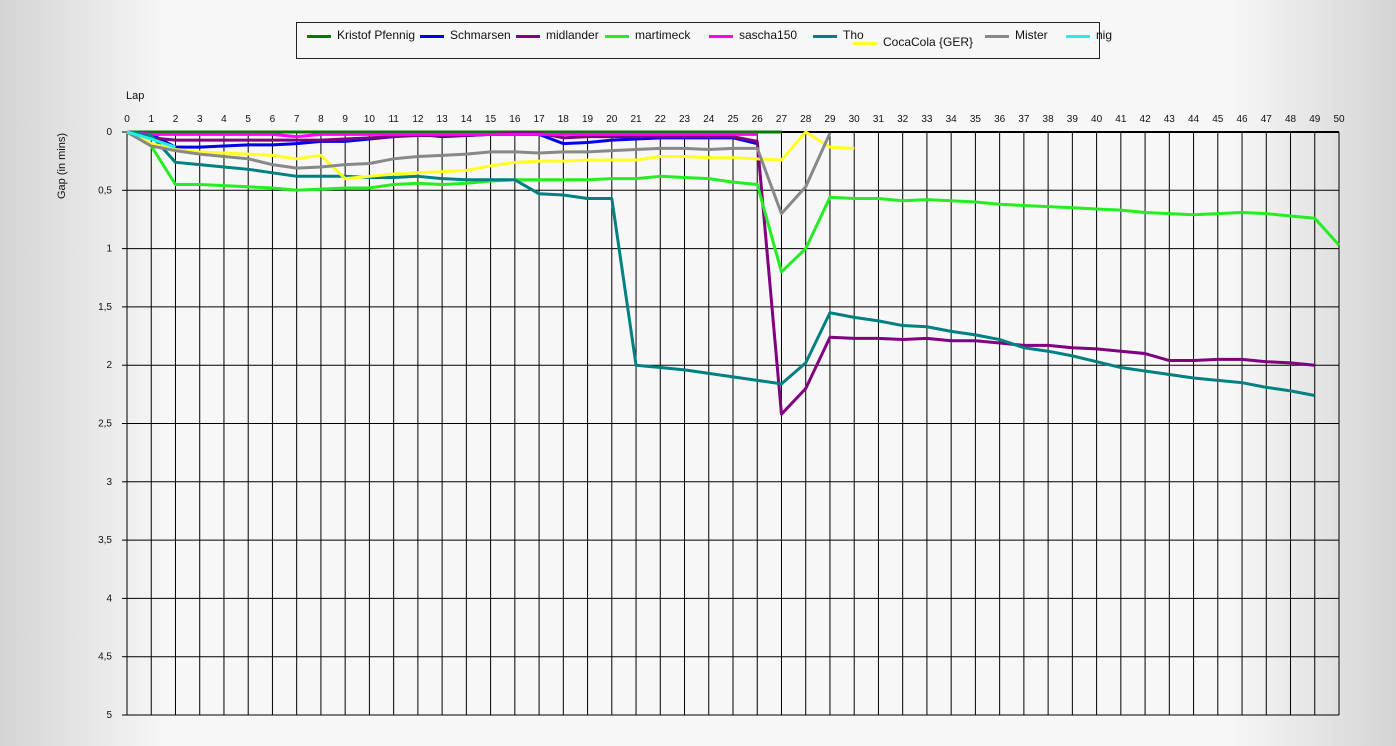  What do you see at coordinates (636, 119) in the screenshot?
I see `x-tick-label: 21` at bounding box center [636, 119].